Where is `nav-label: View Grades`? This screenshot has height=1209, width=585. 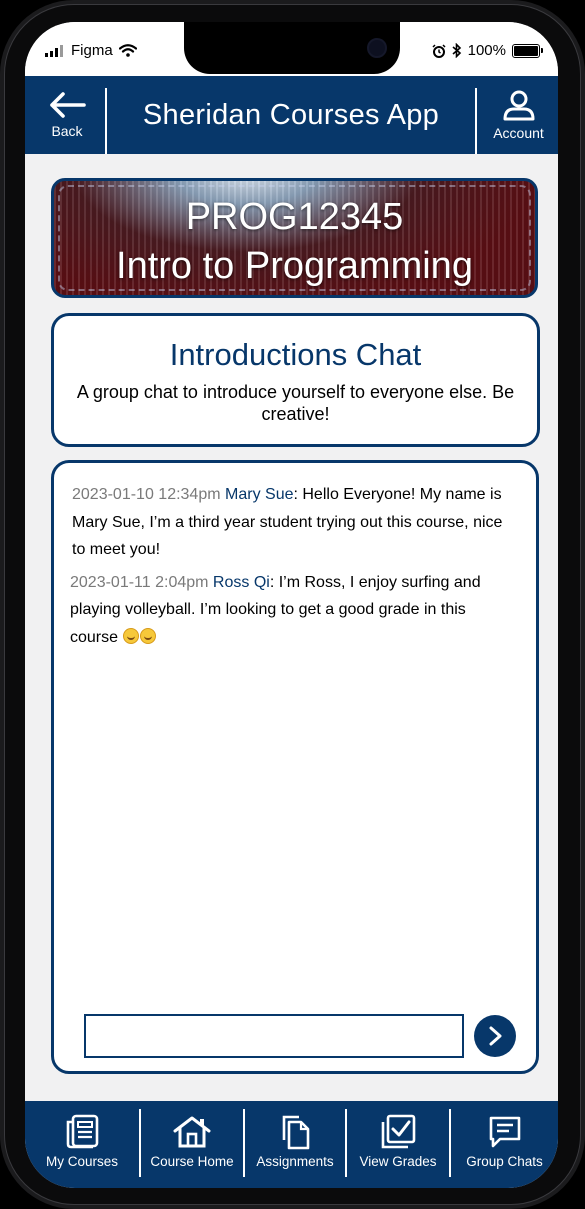
nav-label: View Grades is located at coordinates (398, 1161).